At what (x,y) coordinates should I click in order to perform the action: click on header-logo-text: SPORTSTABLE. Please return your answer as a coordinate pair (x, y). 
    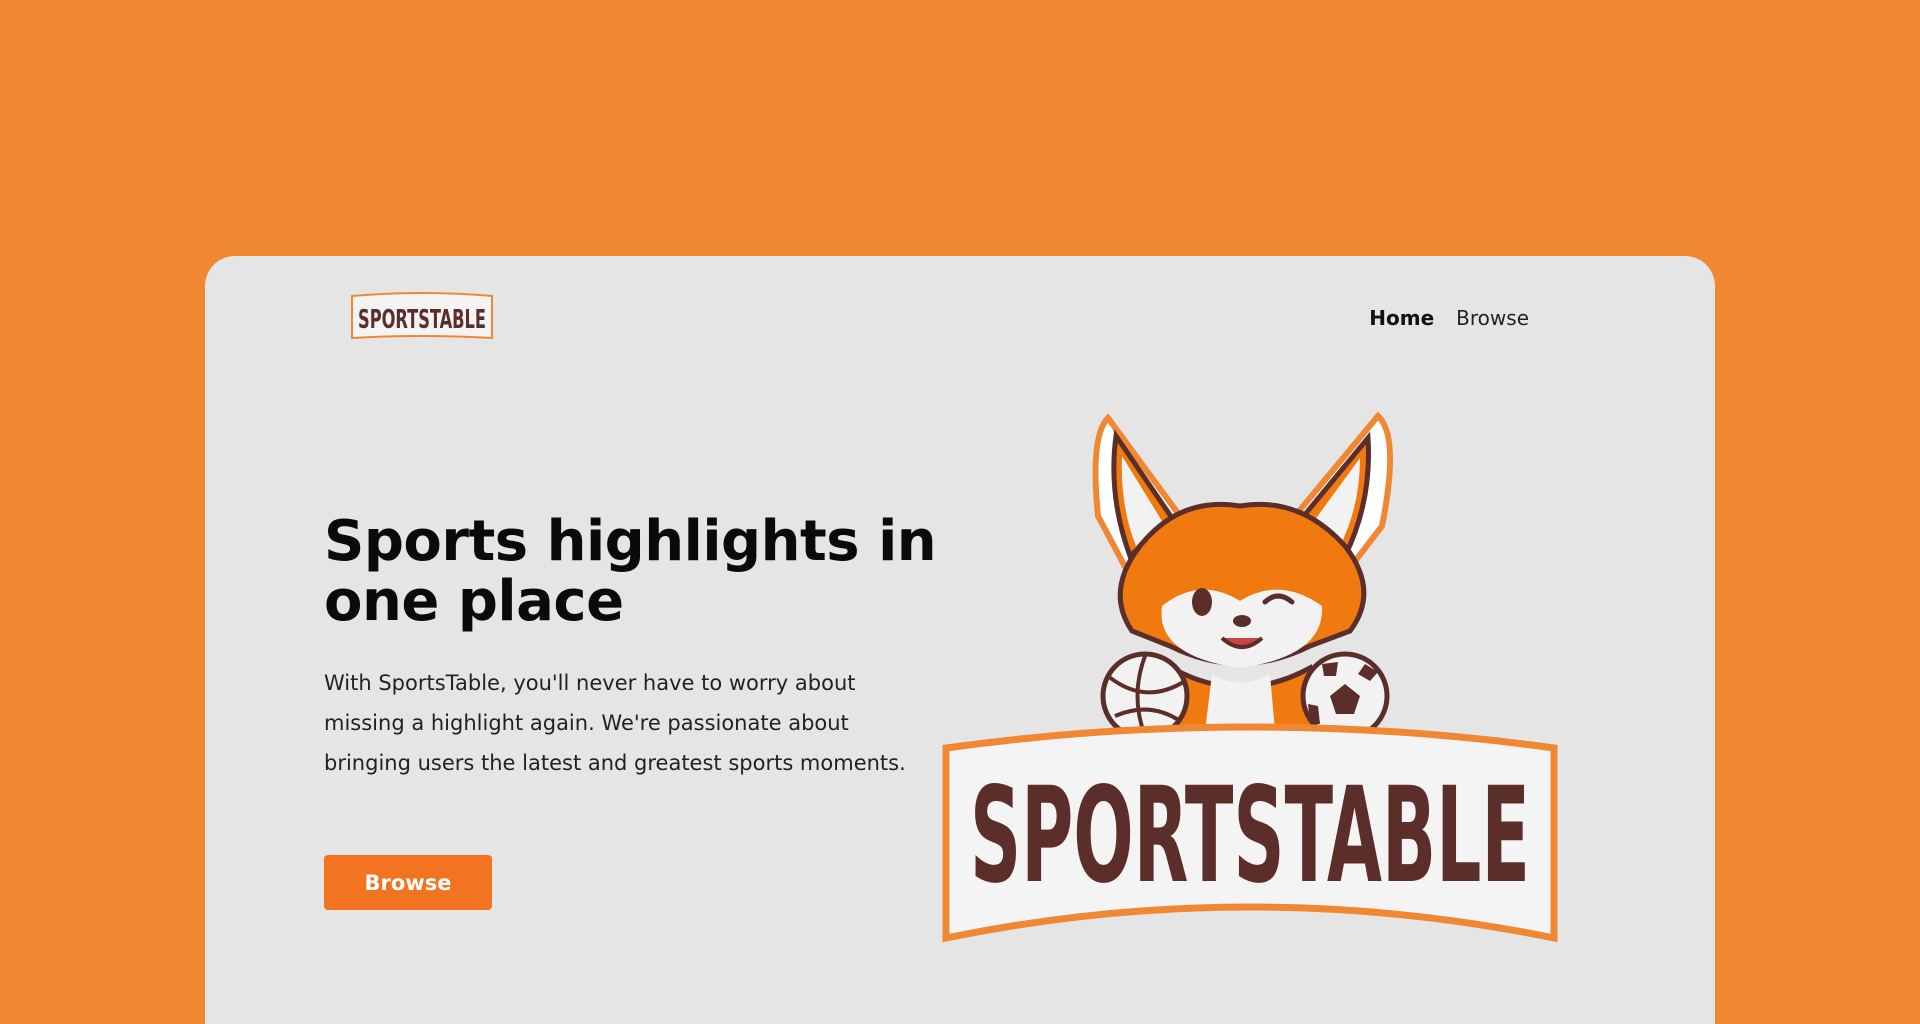
    Looking at the image, I should click on (422, 320).